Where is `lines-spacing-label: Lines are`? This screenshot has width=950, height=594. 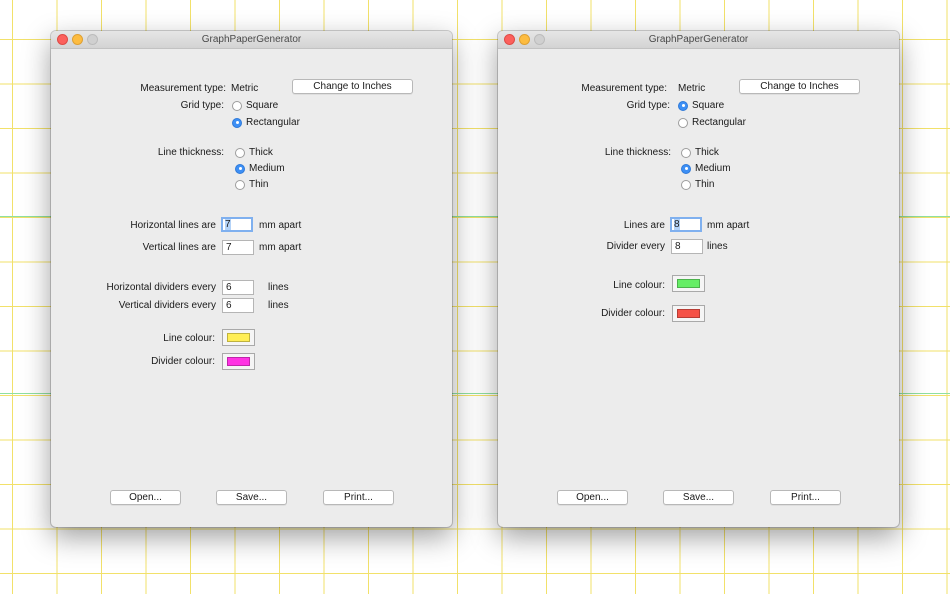 lines-spacing-label: Lines are is located at coordinates (644, 225).